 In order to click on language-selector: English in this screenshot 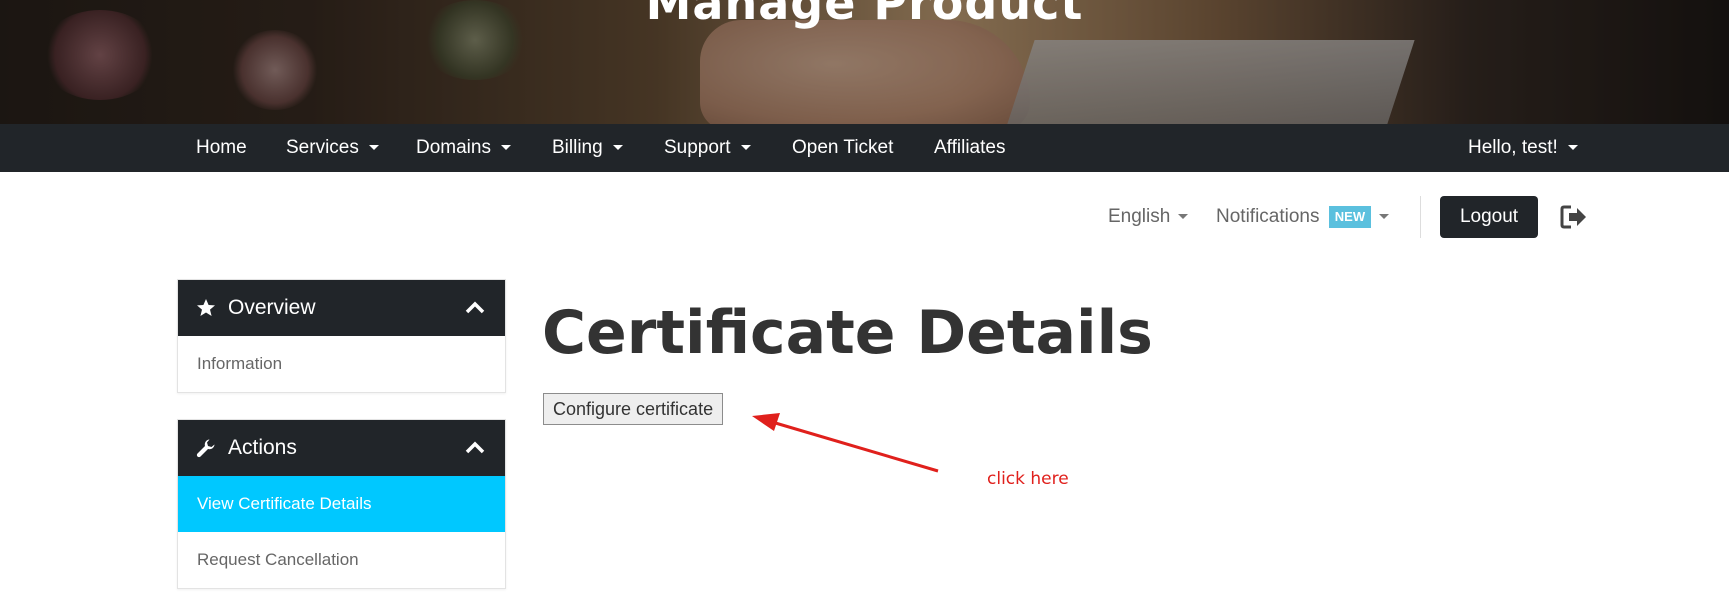, I will do `click(1148, 217)`.